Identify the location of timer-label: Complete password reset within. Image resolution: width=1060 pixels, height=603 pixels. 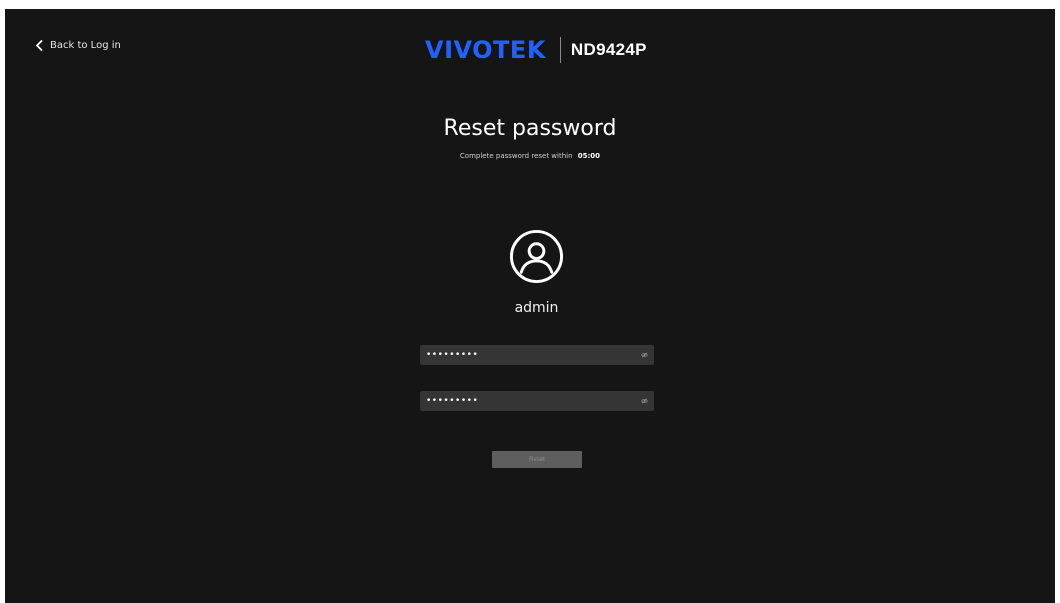
(516, 156).